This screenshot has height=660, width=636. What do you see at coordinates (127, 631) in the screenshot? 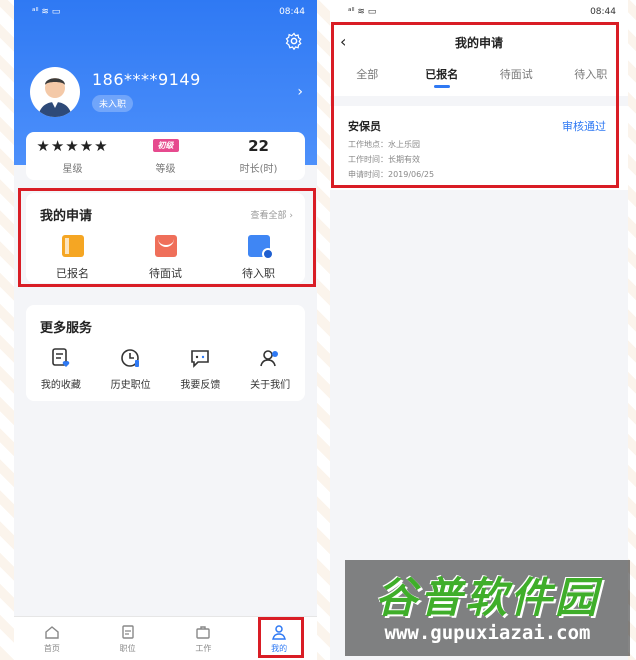
I see `jobs-icon` at bounding box center [127, 631].